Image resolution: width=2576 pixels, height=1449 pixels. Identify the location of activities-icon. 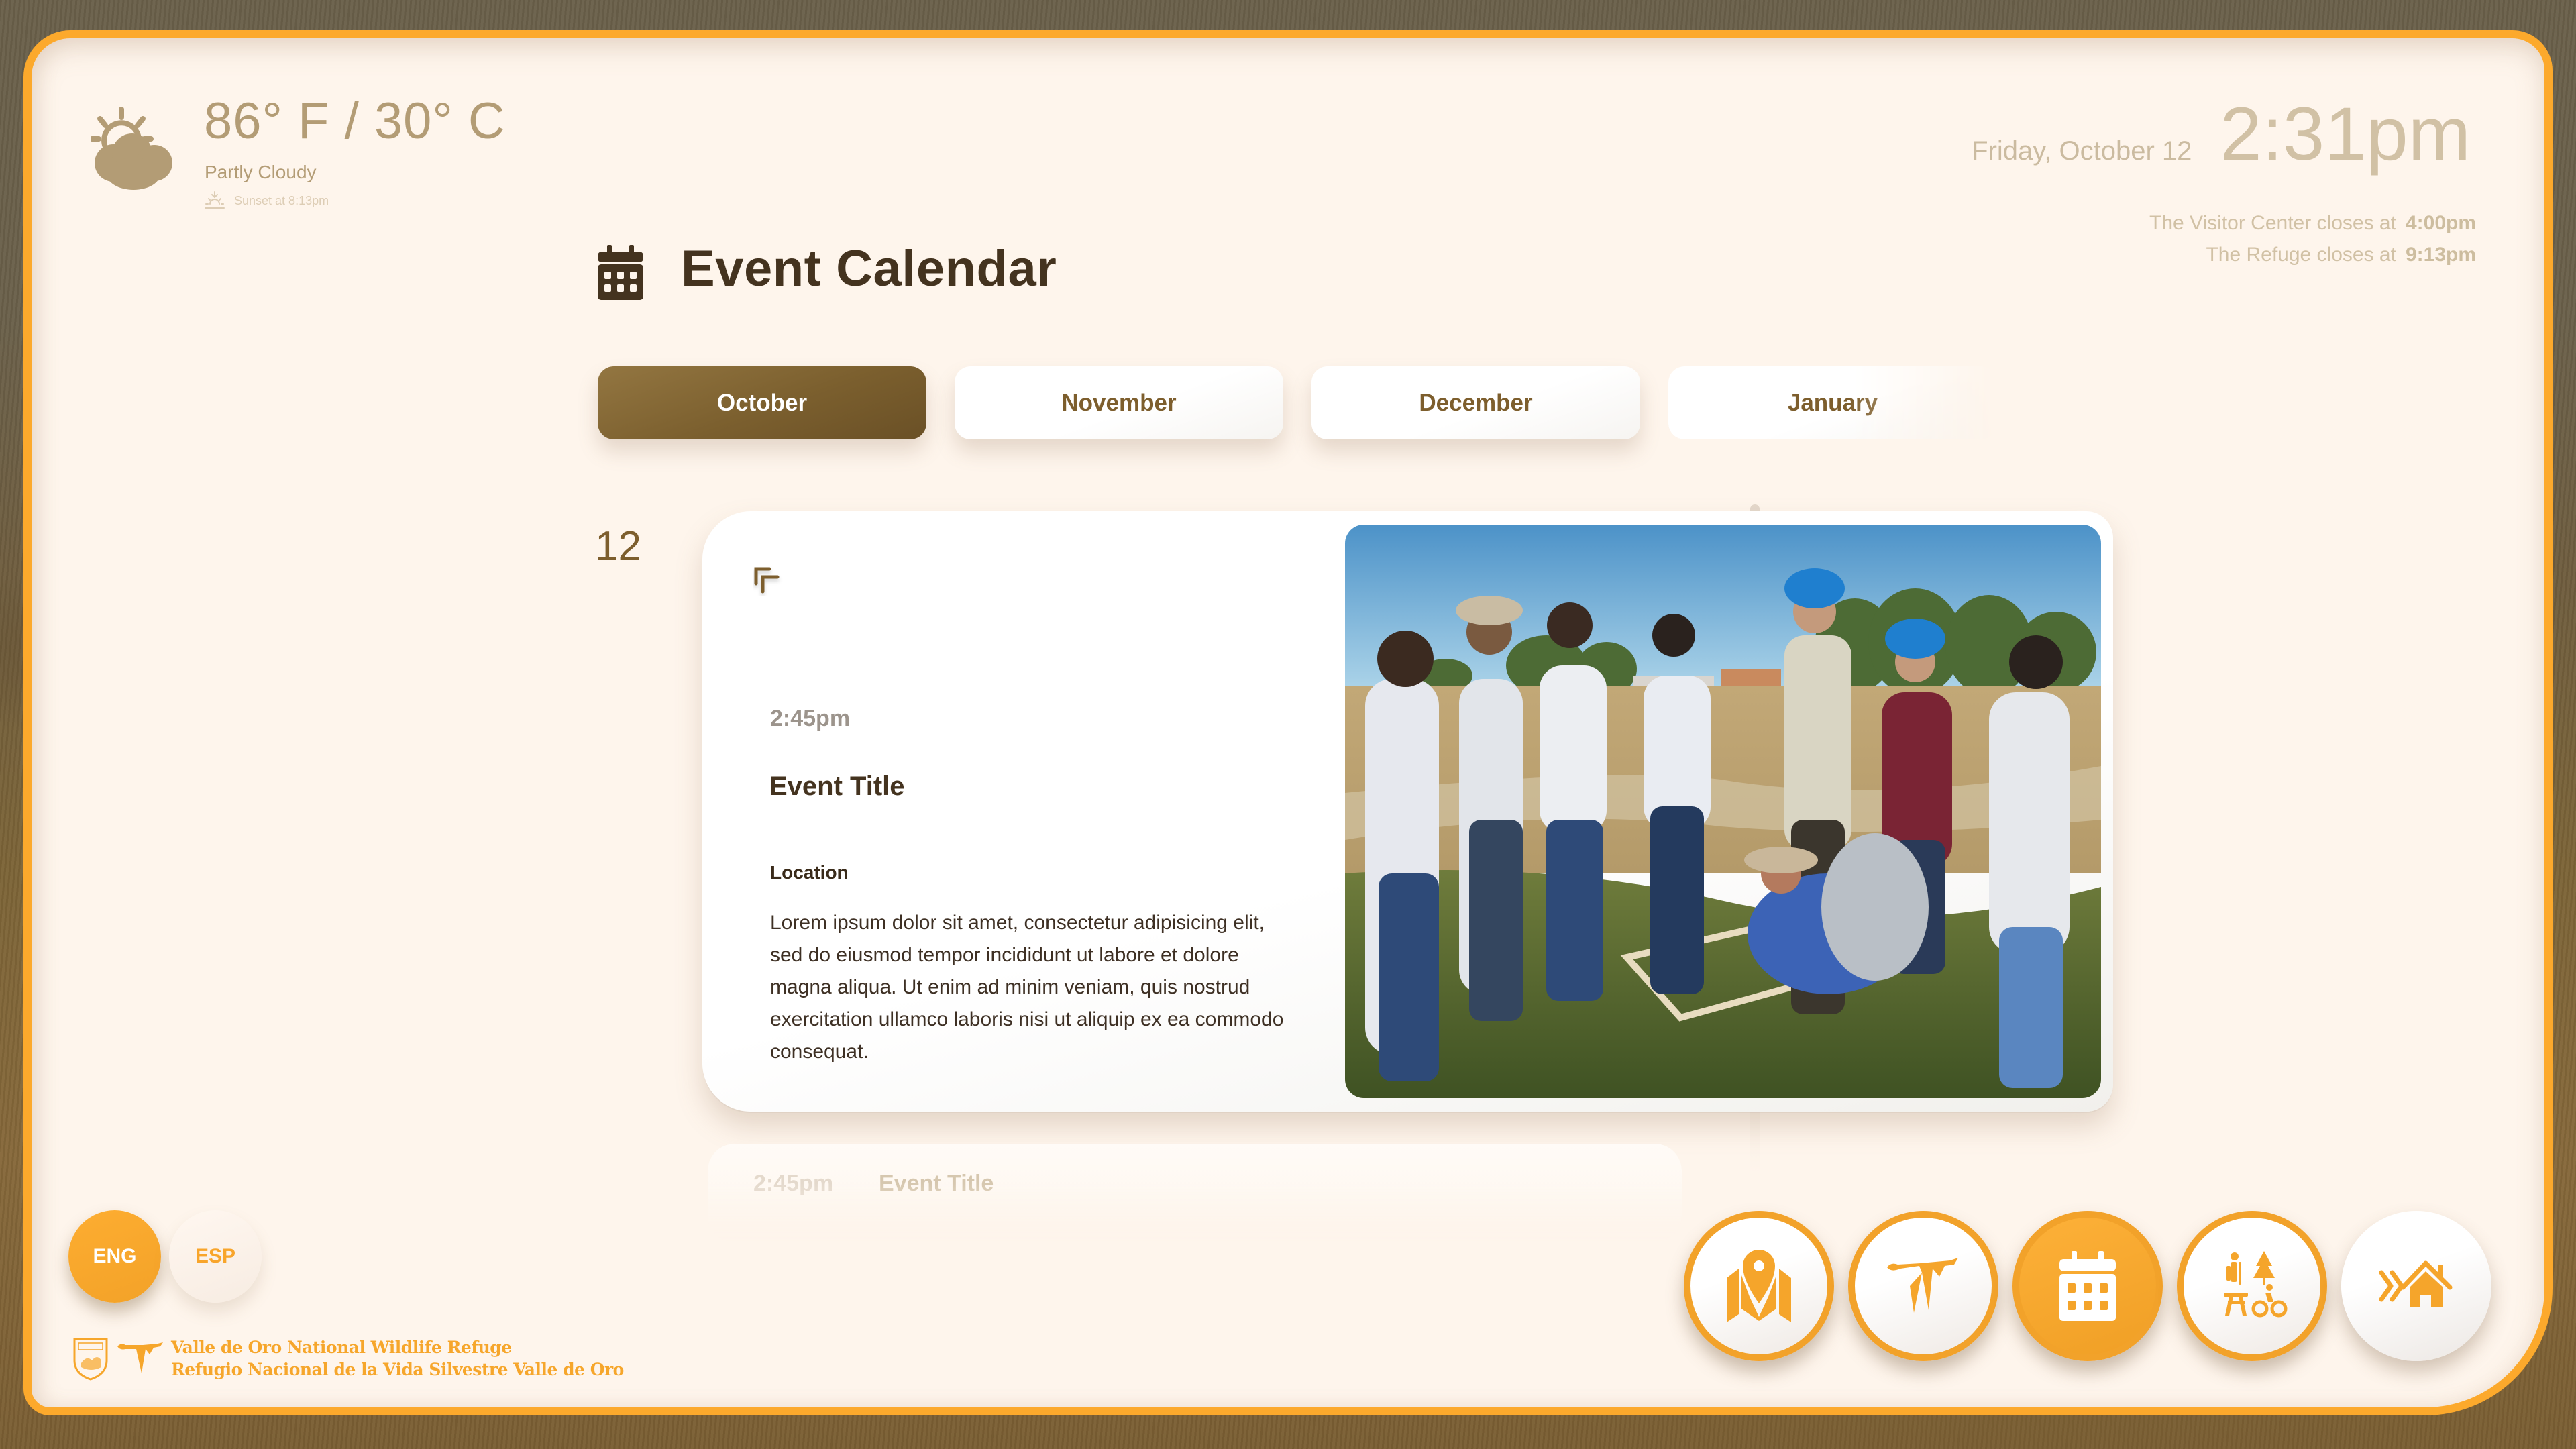
(2256, 1284).